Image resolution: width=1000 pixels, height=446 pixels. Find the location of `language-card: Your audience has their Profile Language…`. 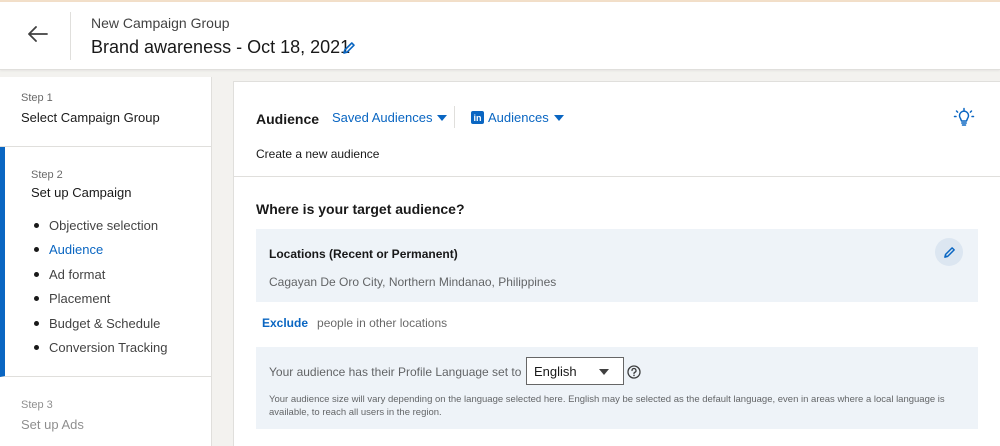

language-card: Your audience has their Profile Language… is located at coordinates (617, 388).